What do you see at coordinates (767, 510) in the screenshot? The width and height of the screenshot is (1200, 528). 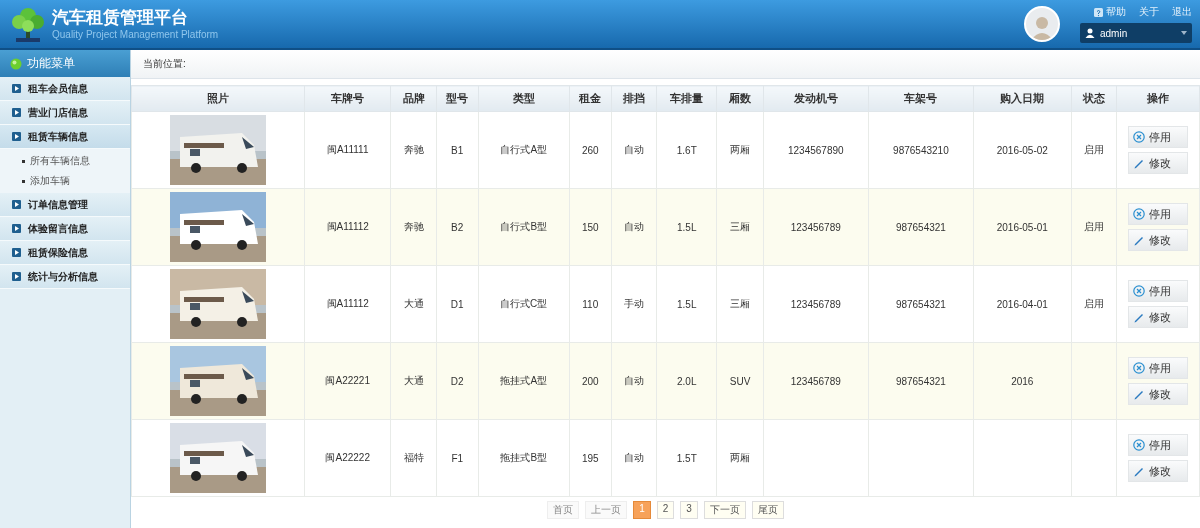 I see `page-button: 尾页` at bounding box center [767, 510].